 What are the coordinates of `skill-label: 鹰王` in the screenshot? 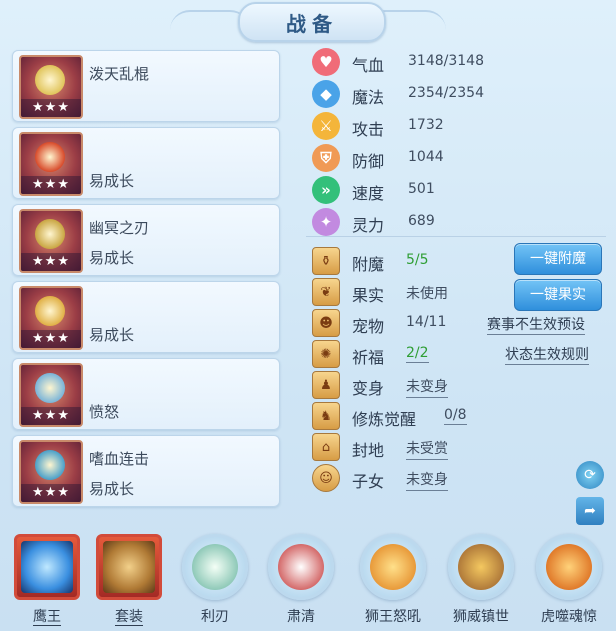 It's located at (47, 617).